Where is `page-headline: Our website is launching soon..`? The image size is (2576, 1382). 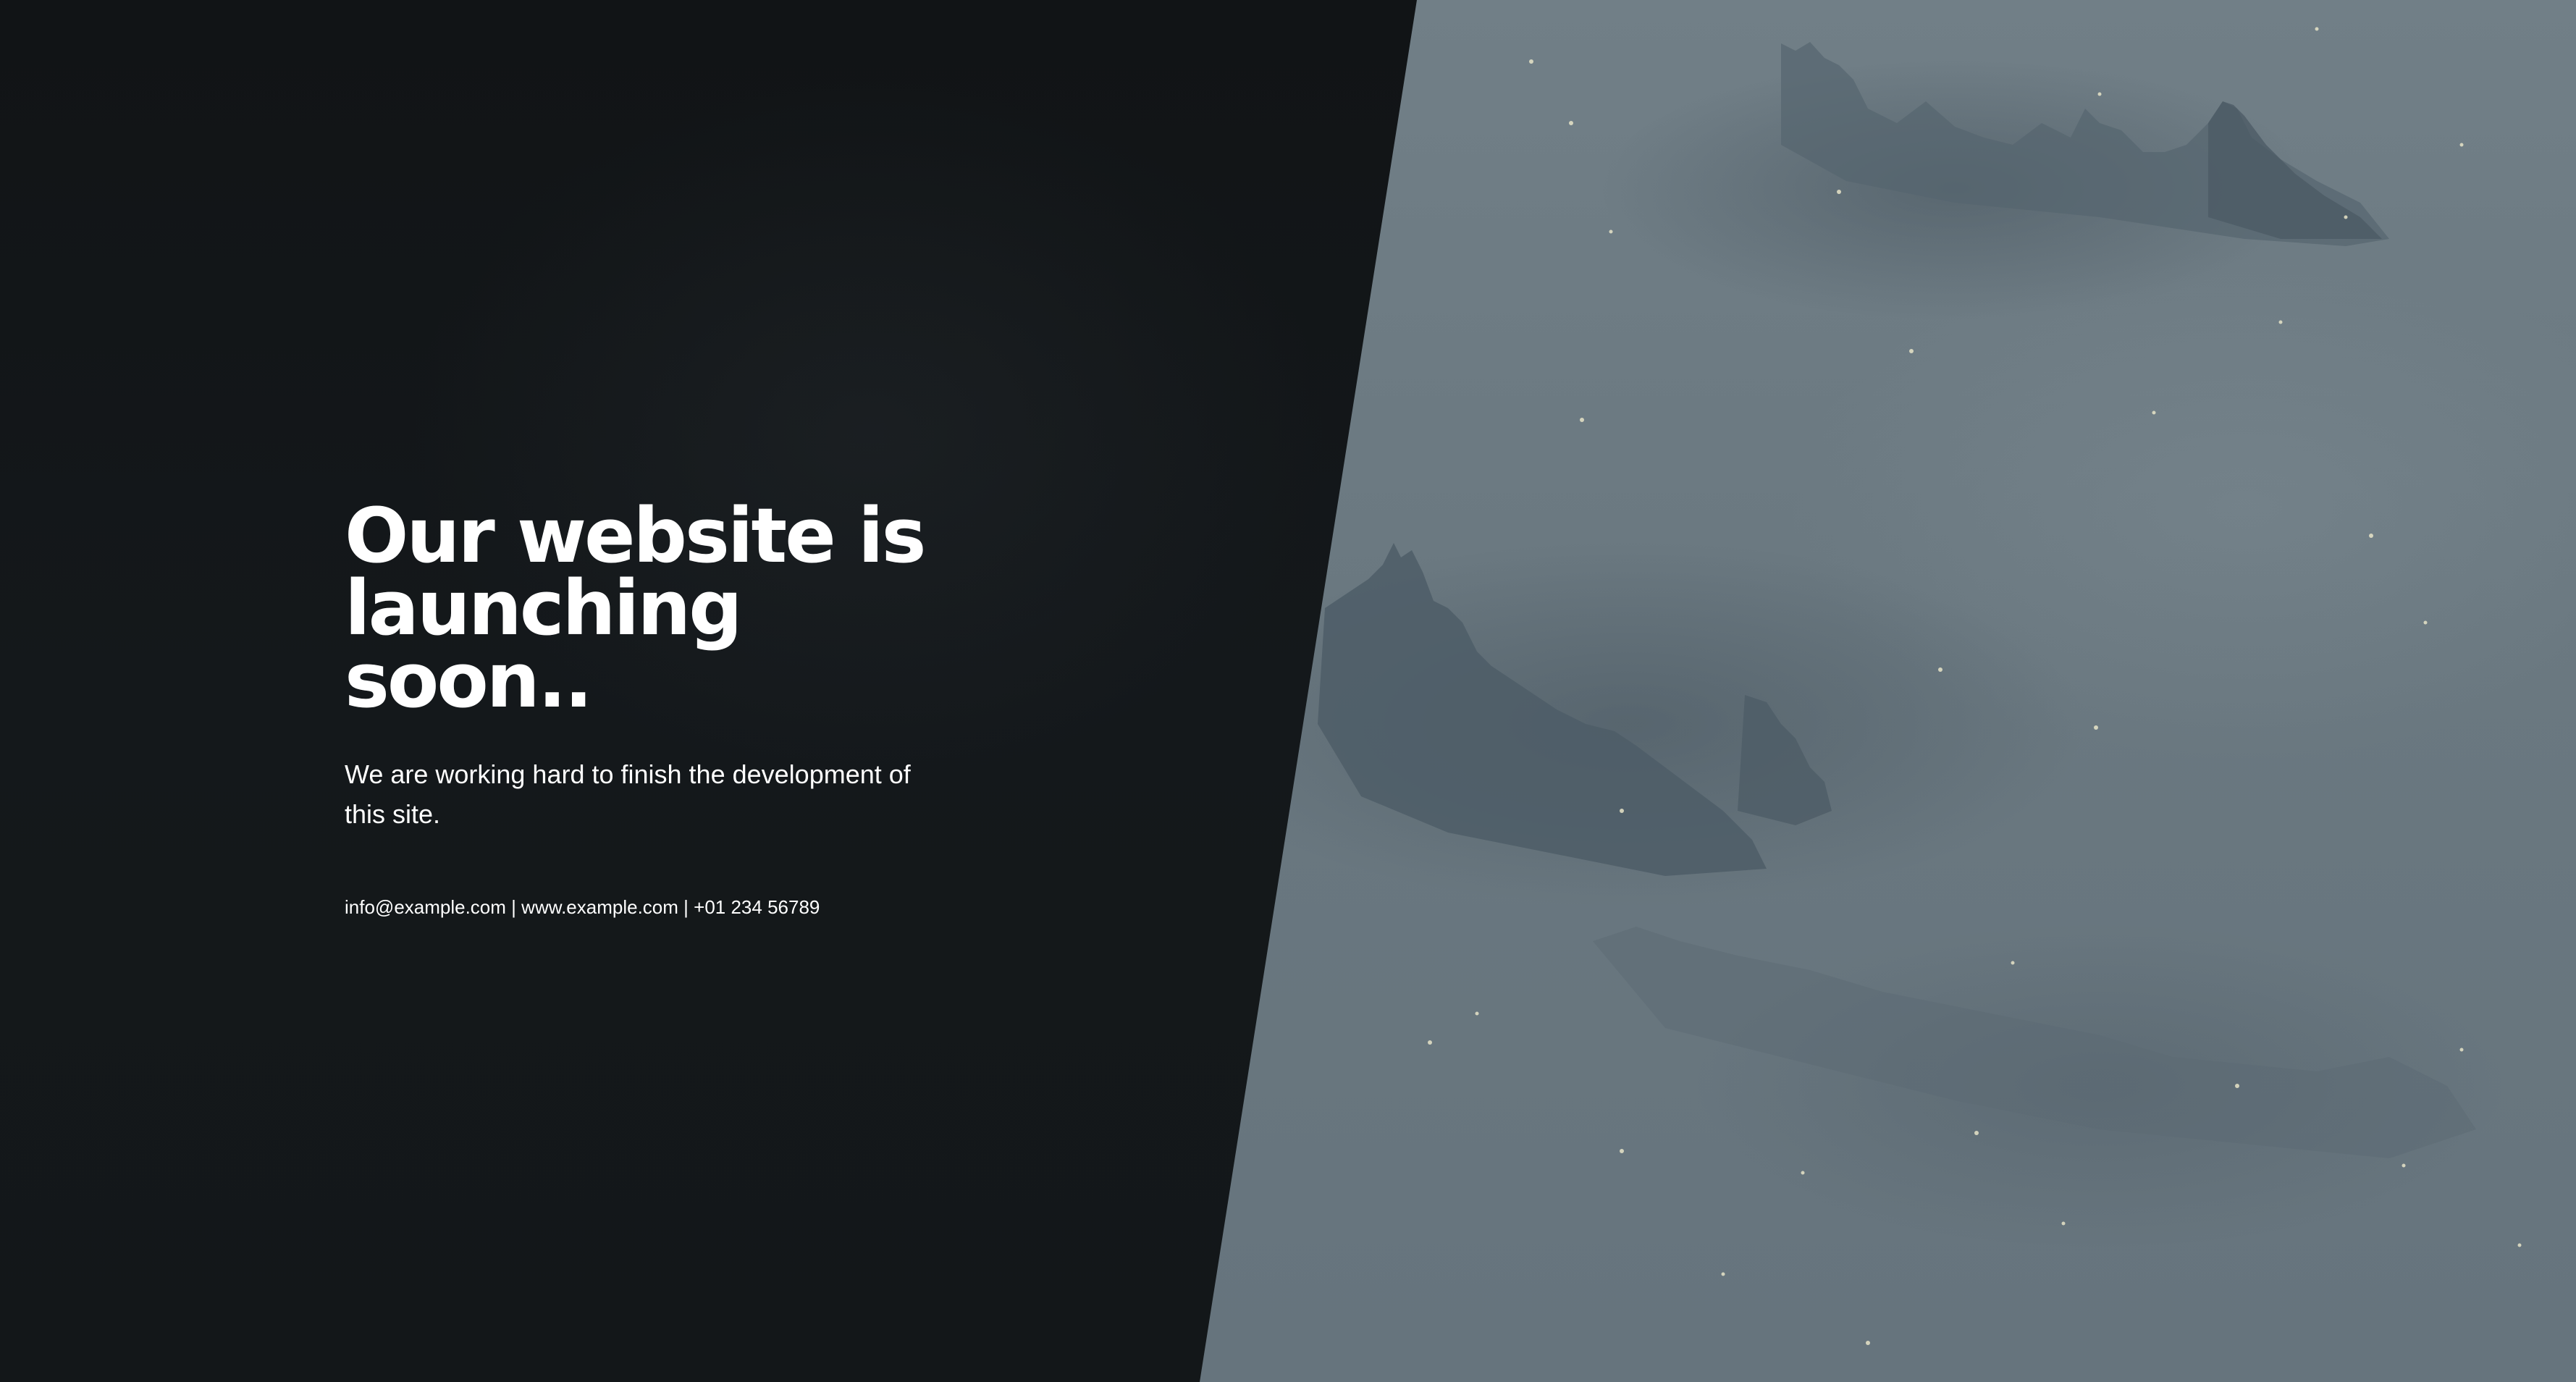 page-headline: Our website is launching soon.. is located at coordinates (656, 608).